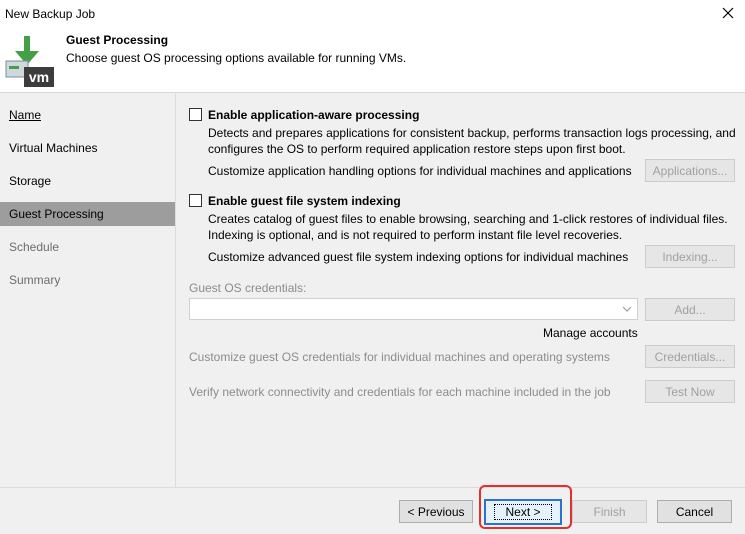 The width and height of the screenshot is (745, 534). Describe the element at coordinates (372, 14) in the screenshot. I see `title-bar: New Backup Job` at that location.